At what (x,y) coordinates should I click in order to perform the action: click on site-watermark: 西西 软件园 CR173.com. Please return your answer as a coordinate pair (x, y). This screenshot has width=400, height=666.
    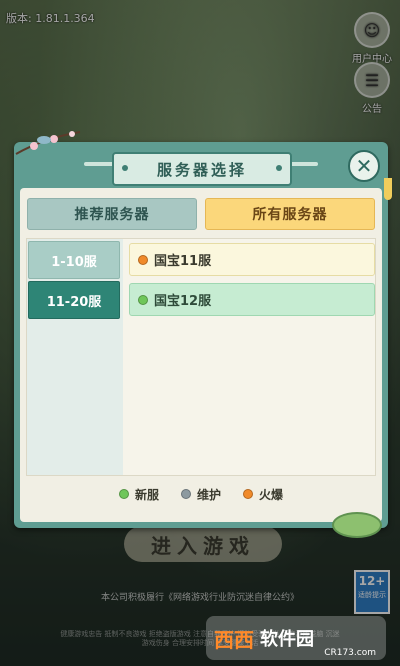
    Looking at the image, I should click on (296, 638).